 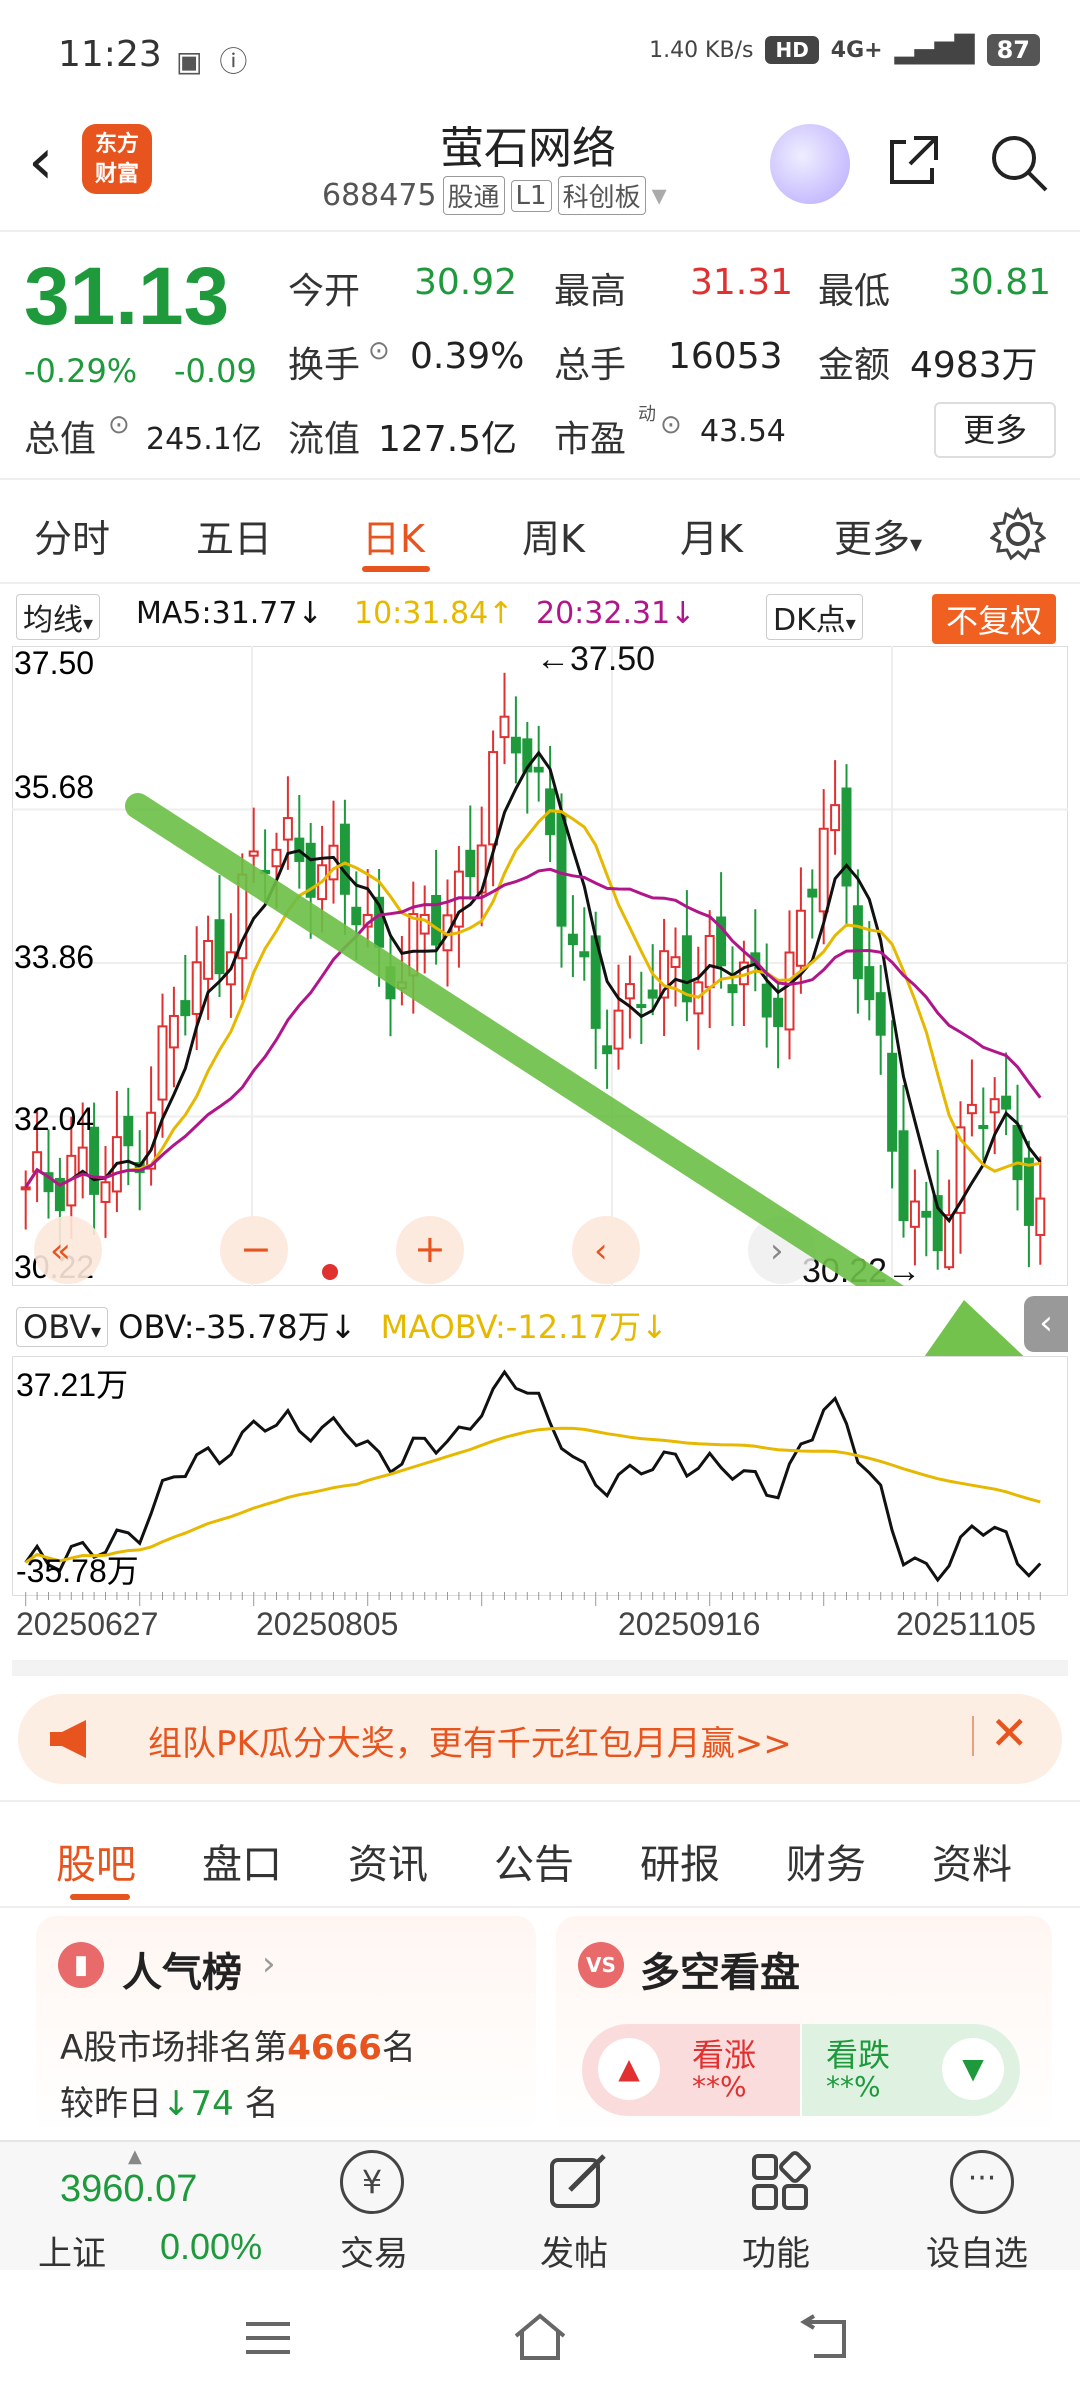 What do you see at coordinates (792, 50) in the screenshot?
I see `hd-icon: HD` at bounding box center [792, 50].